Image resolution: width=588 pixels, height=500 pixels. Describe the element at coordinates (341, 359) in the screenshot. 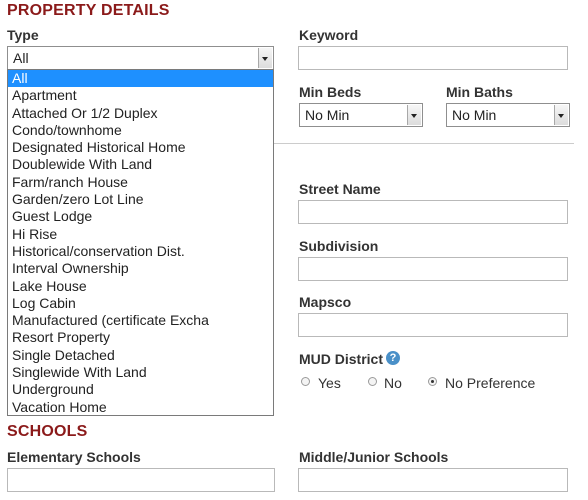

I see `mud-district-label: MUD District` at that location.